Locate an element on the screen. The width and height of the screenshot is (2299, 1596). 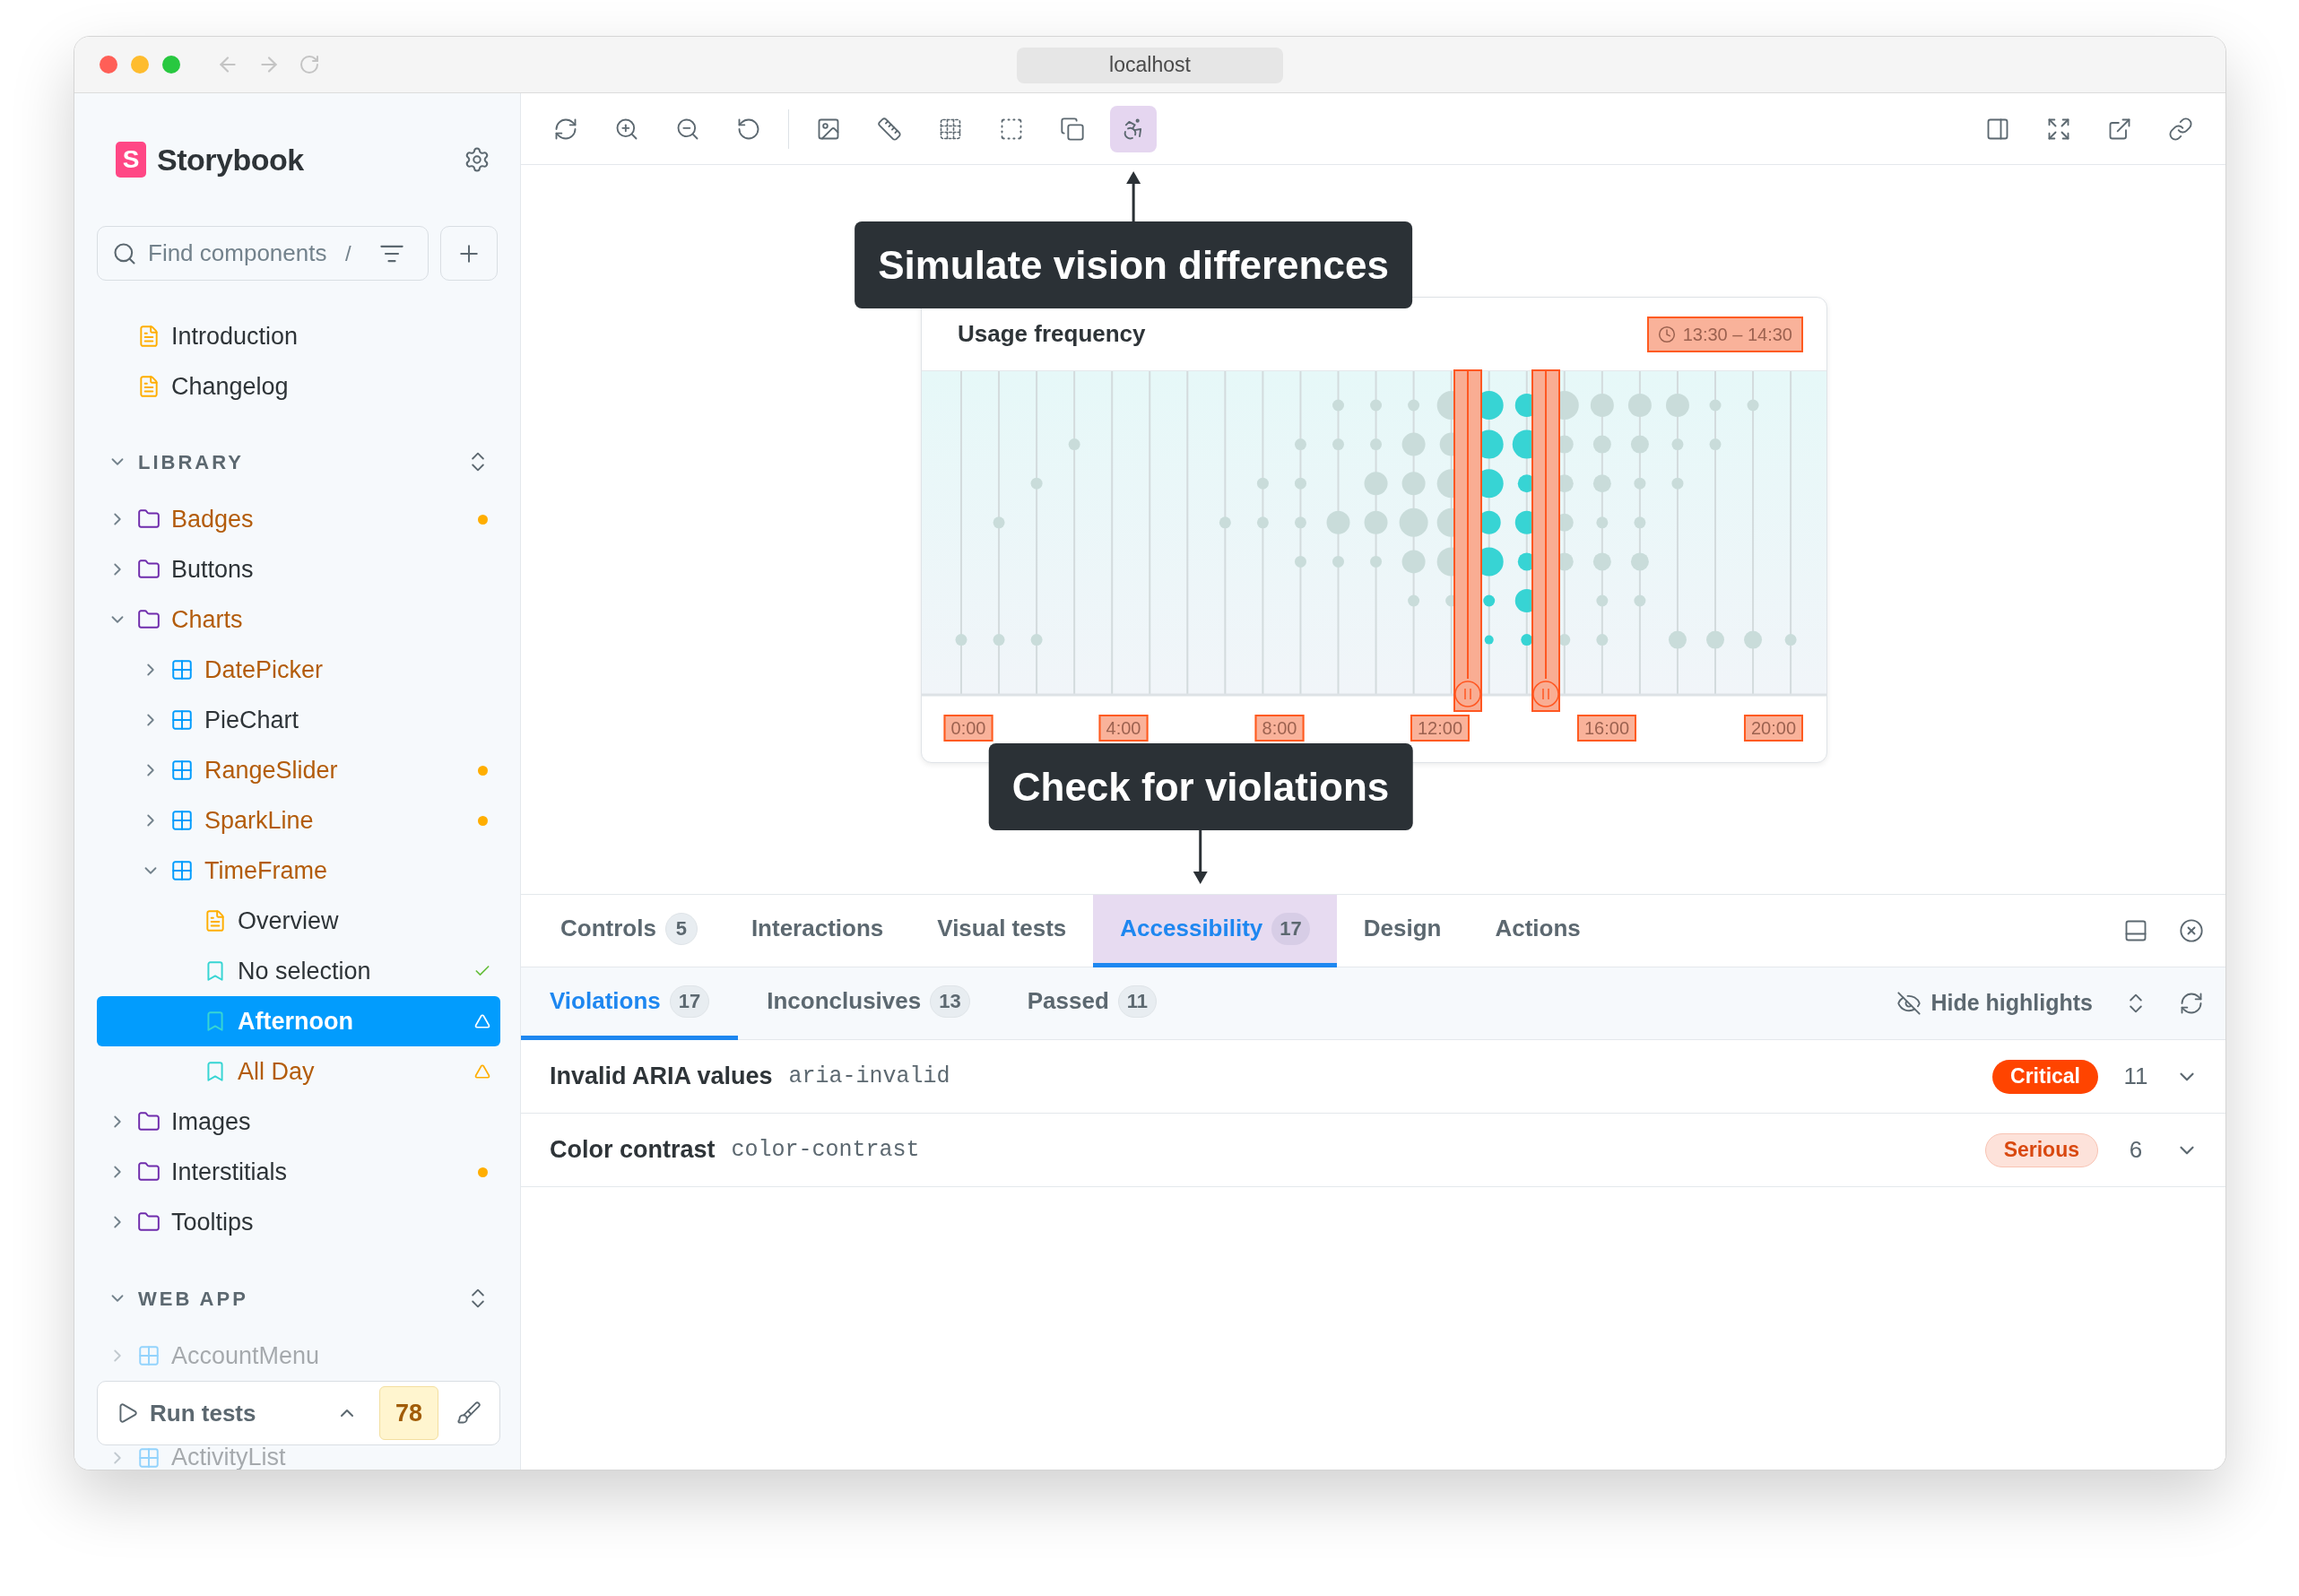
tree-item: Charts is located at coordinates (299, 619).